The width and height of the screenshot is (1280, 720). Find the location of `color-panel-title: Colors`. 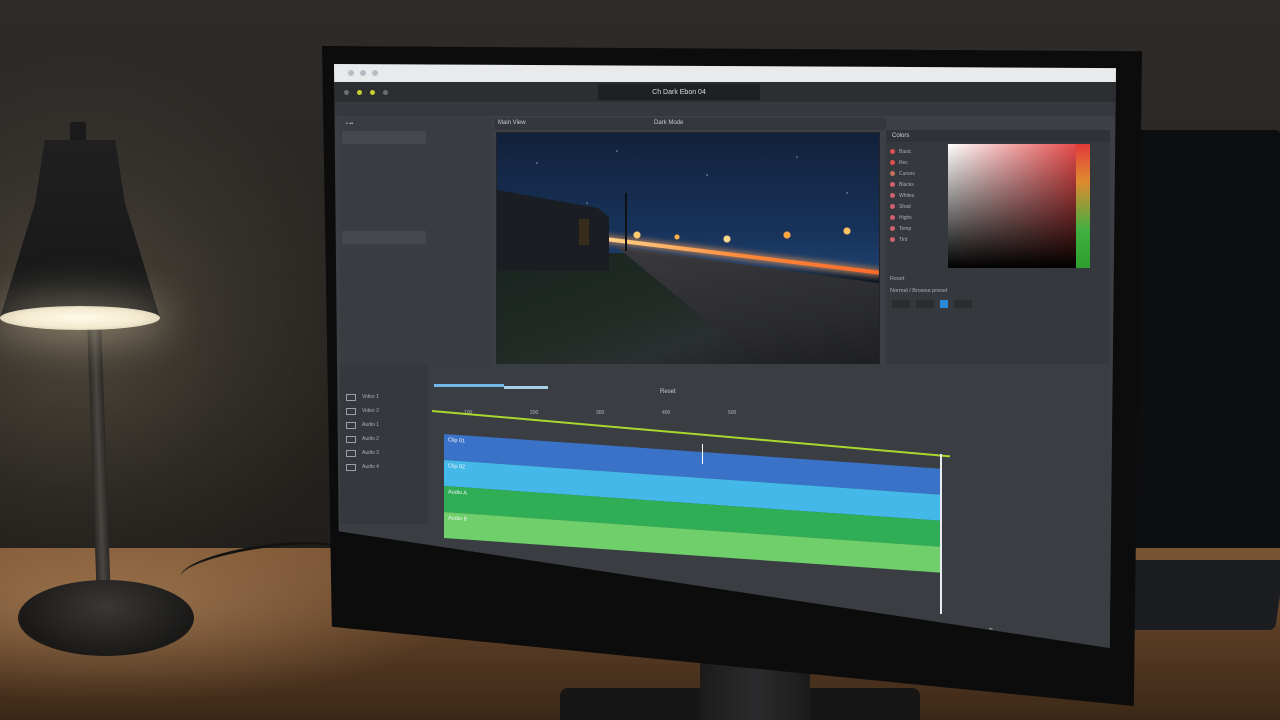

color-panel-title: Colors is located at coordinates (901, 136).